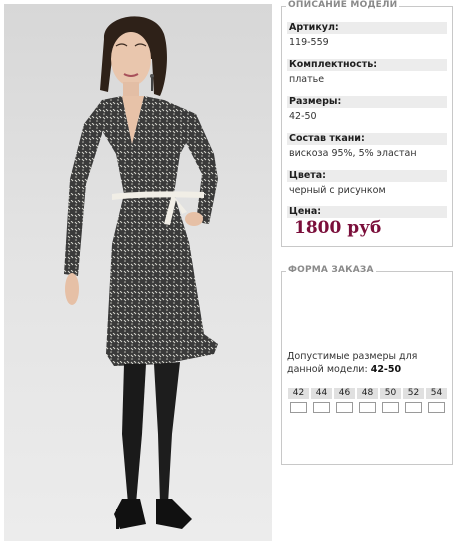  What do you see at coordinates (413, 400) in the screenshot?
I see `size-column-52: 52` at bounding box center [413, 400].